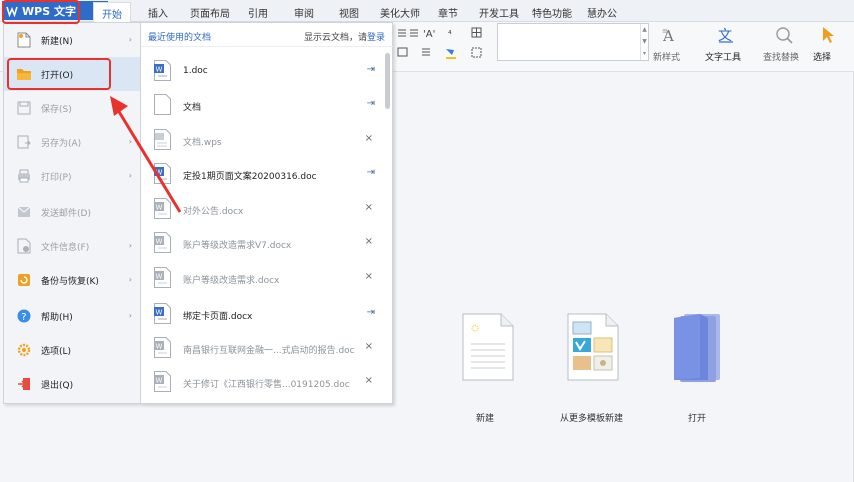  I want to click on recent-file-name: 定投1期页面文案20200316.doc, so click(250, 177).